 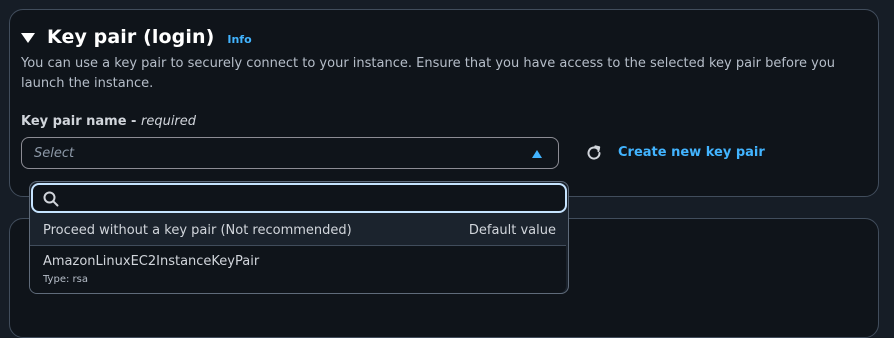 I want to click on field-label-text: Key pair name -, so click(x=81, y=121).